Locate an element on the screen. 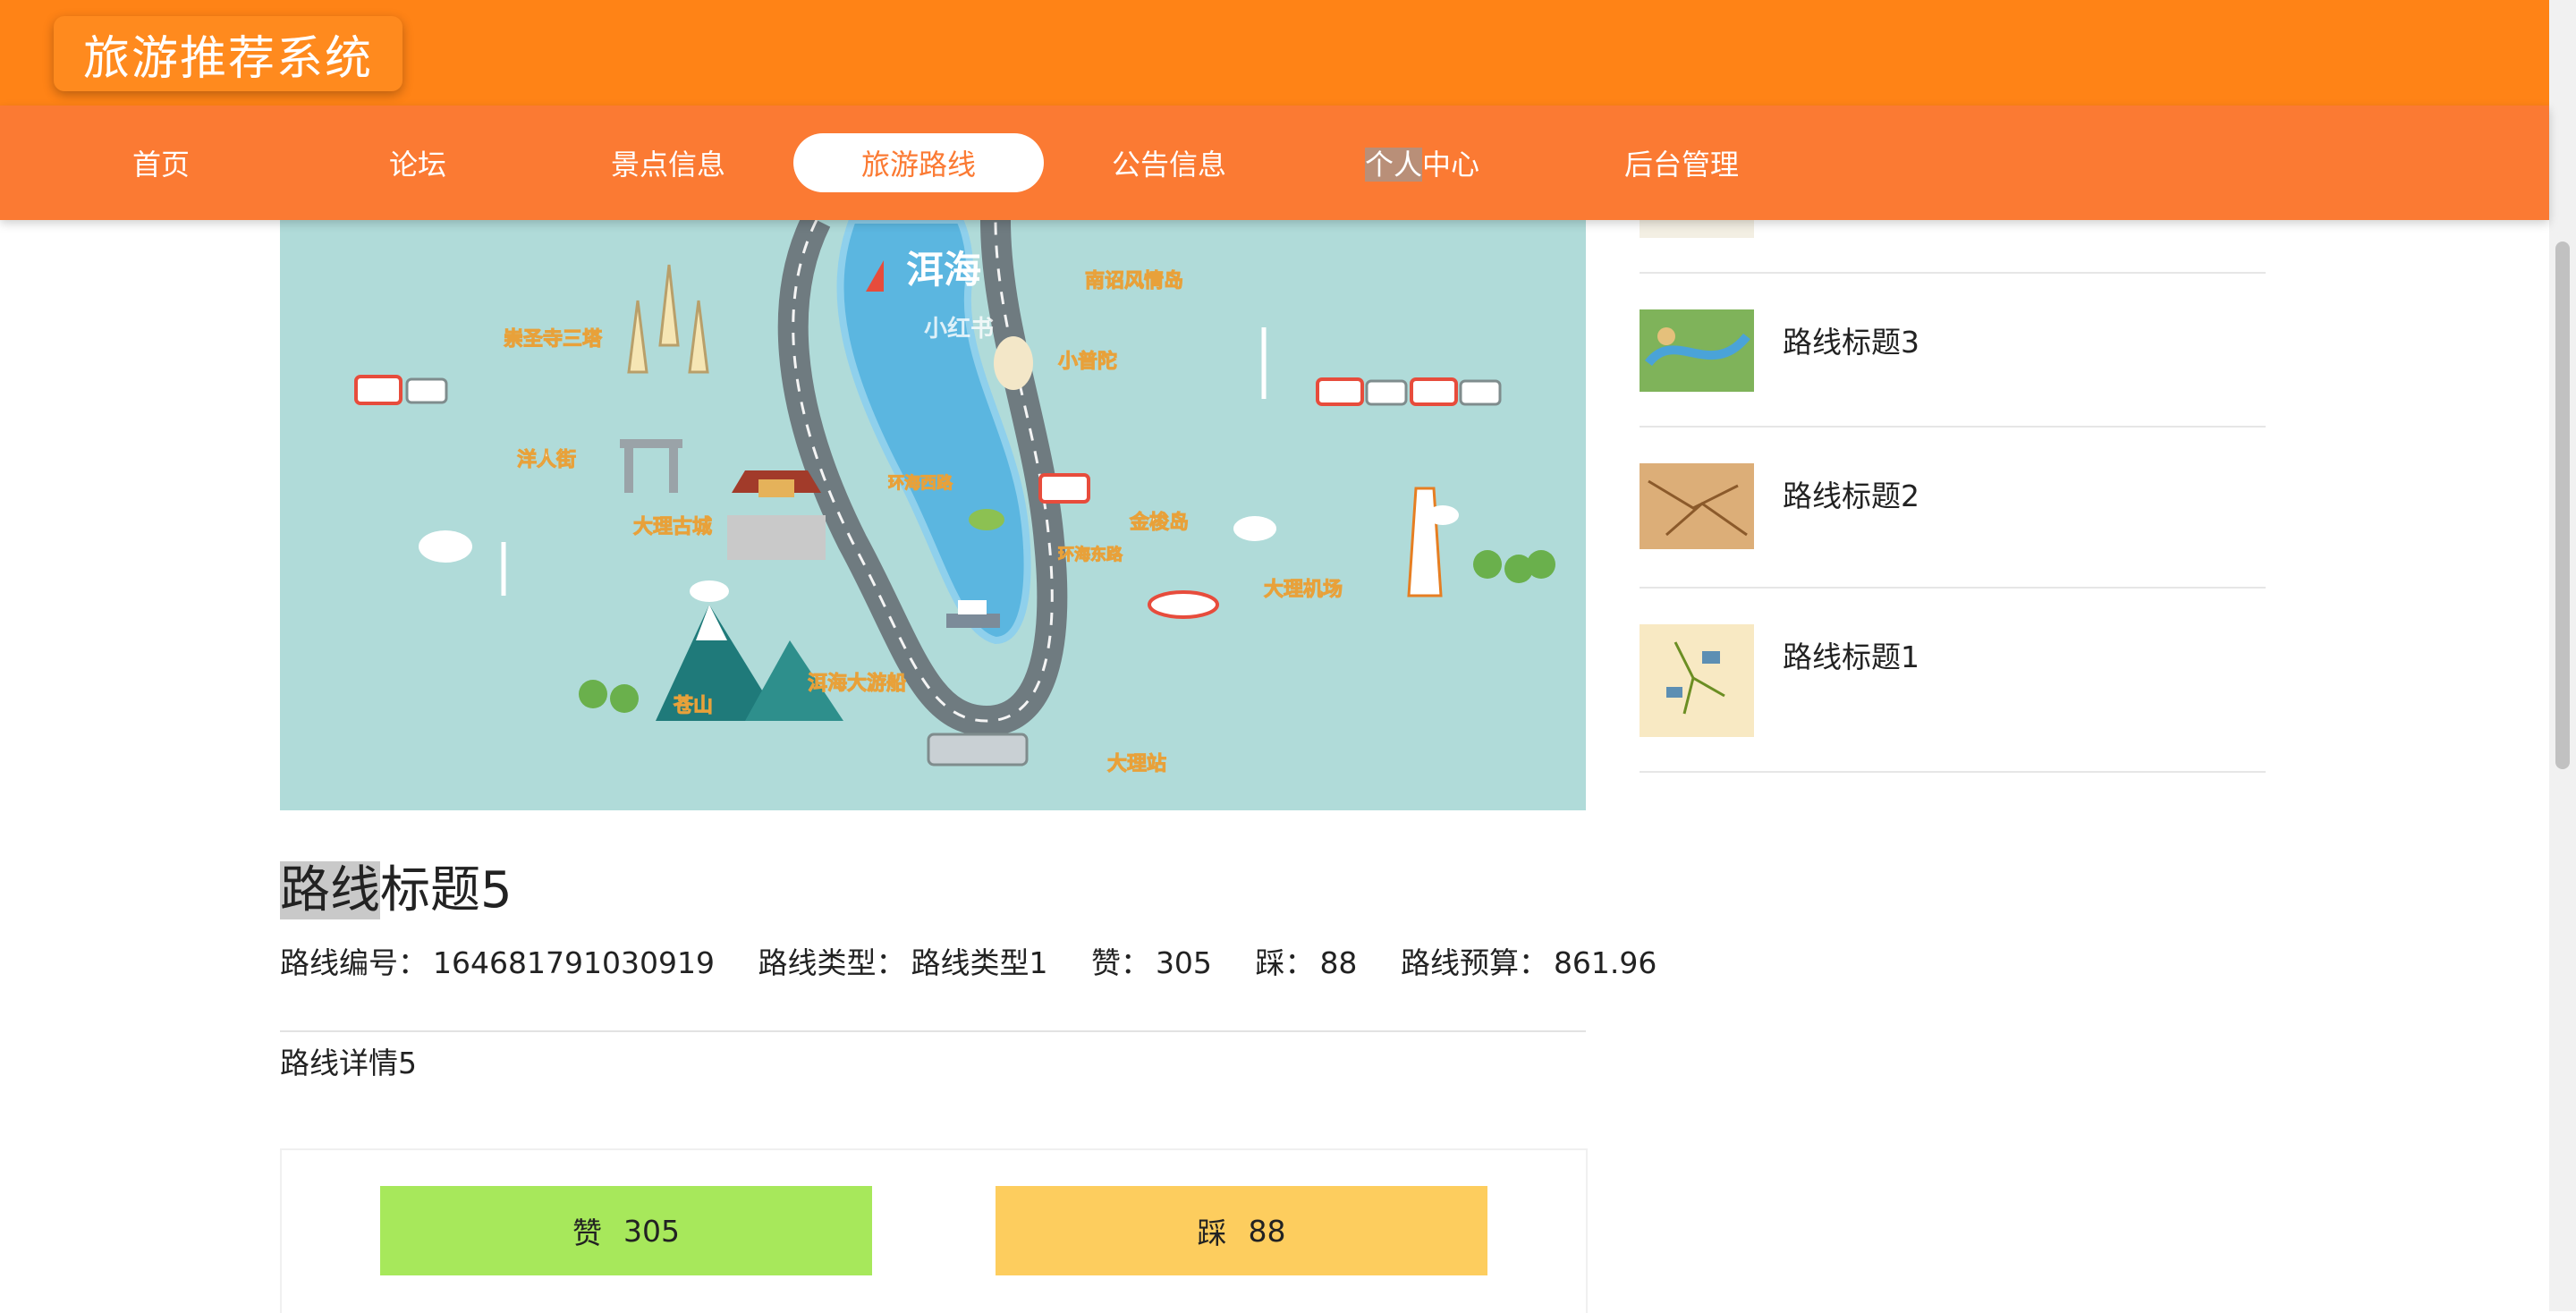 The image size is (2576, 1313). map-place-label: 洱海大游船 is located at coordinates (857, 683).